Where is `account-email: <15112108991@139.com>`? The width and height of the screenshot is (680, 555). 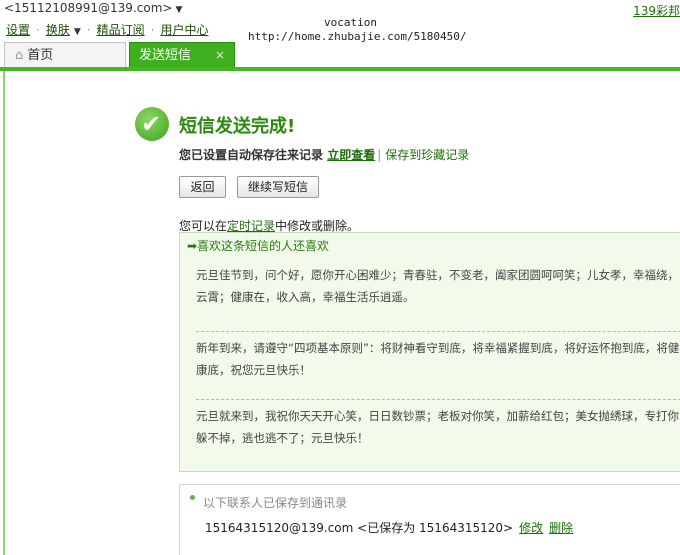
account-email: <15112108991@139.com> is located at coordinates (88, 8).